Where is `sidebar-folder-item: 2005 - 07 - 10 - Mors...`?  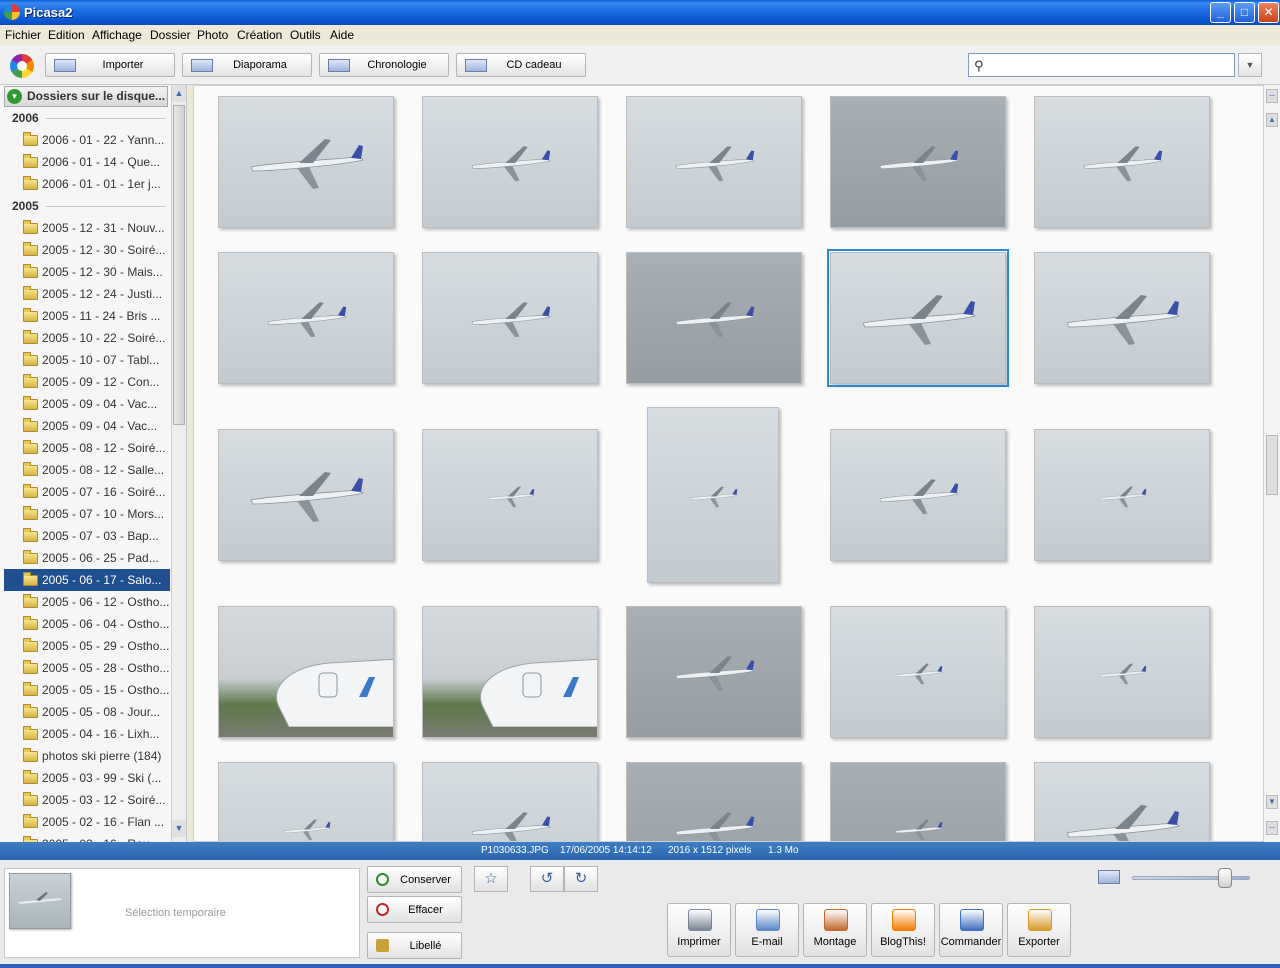
sidebar-folder-item: 2005 - 07 - 10 - Mors... is located at coordinates (87, 514).